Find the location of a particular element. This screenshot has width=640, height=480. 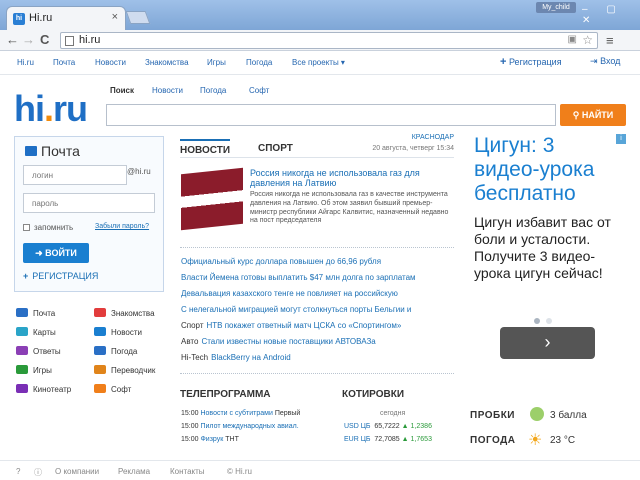

quote-row: EUR ЦБ 72,7085 ▲ 1,7653 is located at coordinates (388, 439).